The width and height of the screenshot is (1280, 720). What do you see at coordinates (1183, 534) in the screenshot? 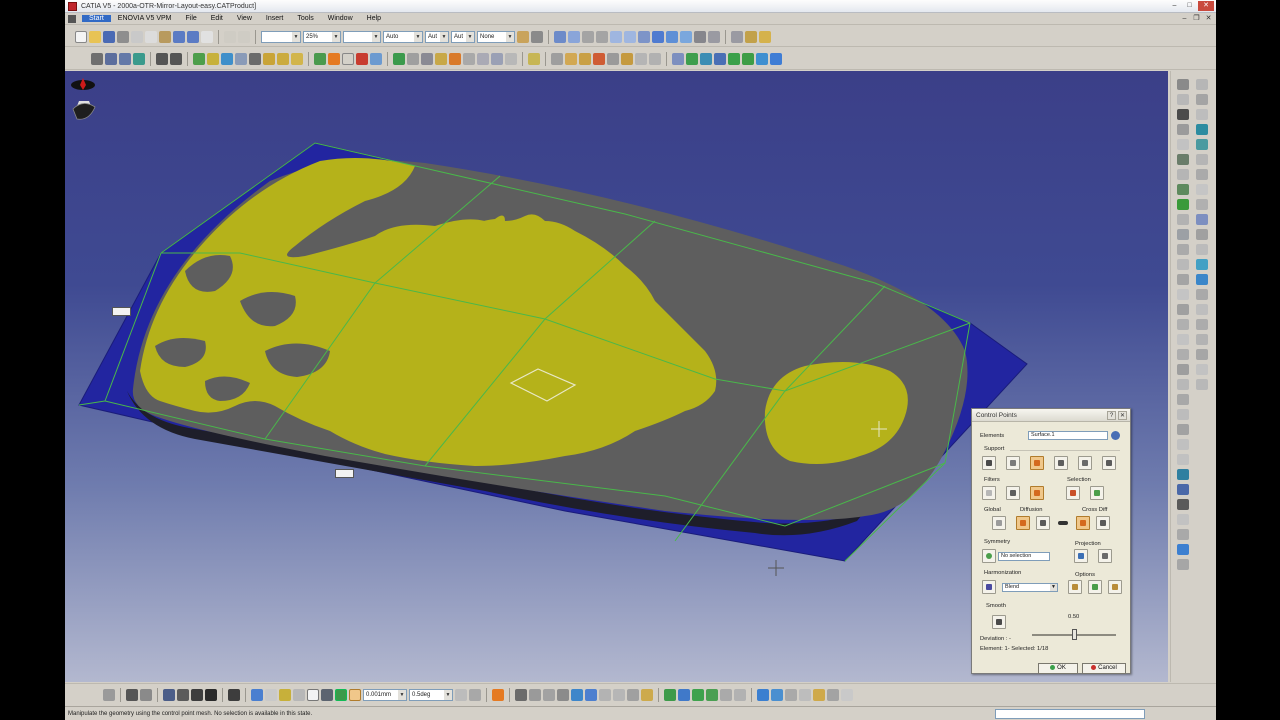
I see `macro-icon` at bounding box center [1183, 534].